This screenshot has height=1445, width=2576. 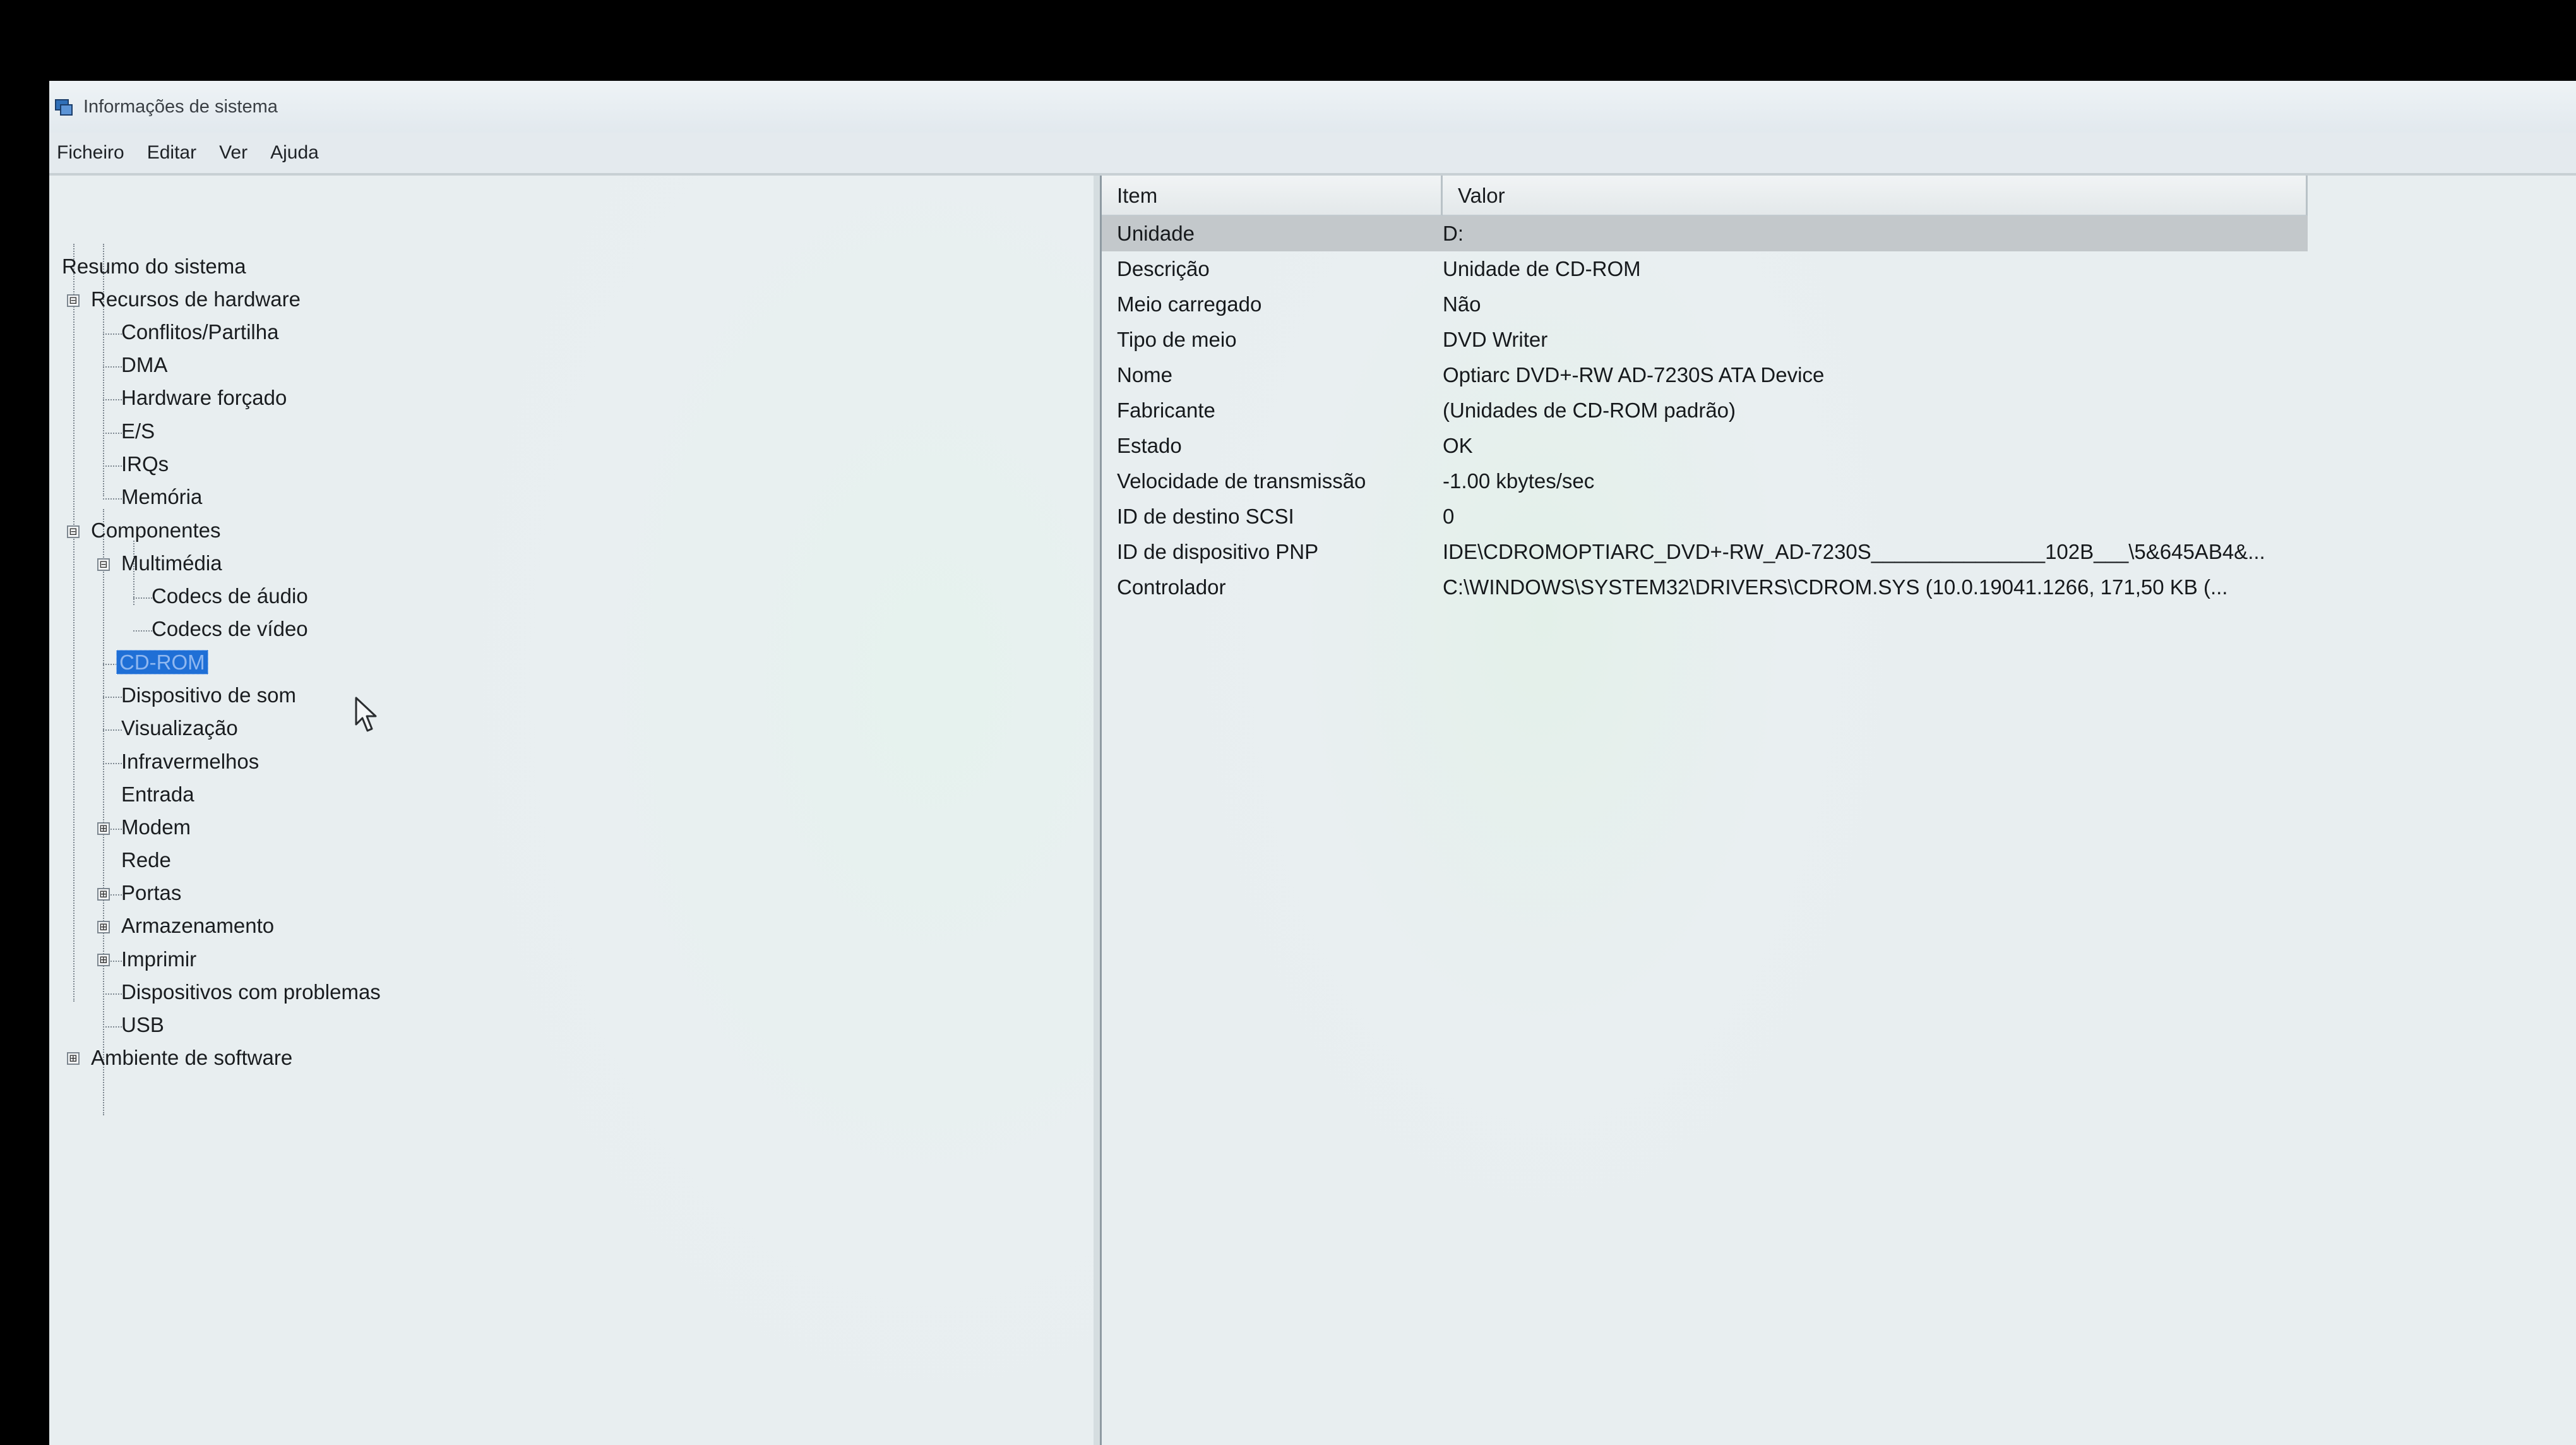 What do you see at coordinates (1705, 339) in the screenshot?
I see `table-row: Tipo de meio DVD Writer` at bounding box center [1705, 339].